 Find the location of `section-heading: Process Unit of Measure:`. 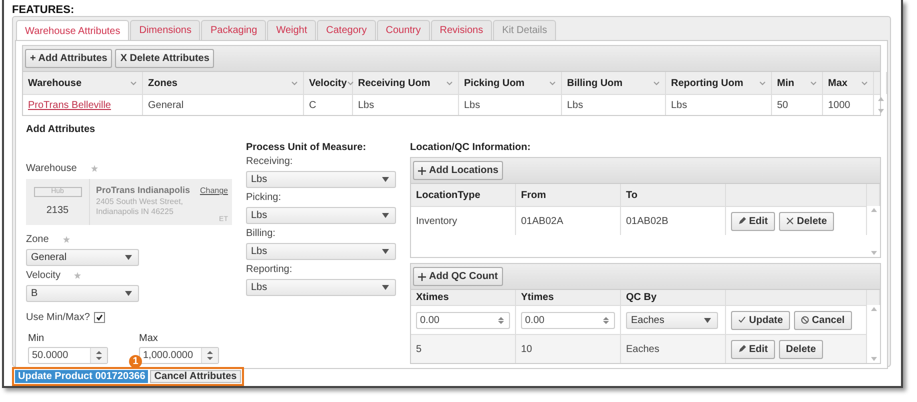

section-heading: Process Unit of Measure: is located at coordinates (307, 147).